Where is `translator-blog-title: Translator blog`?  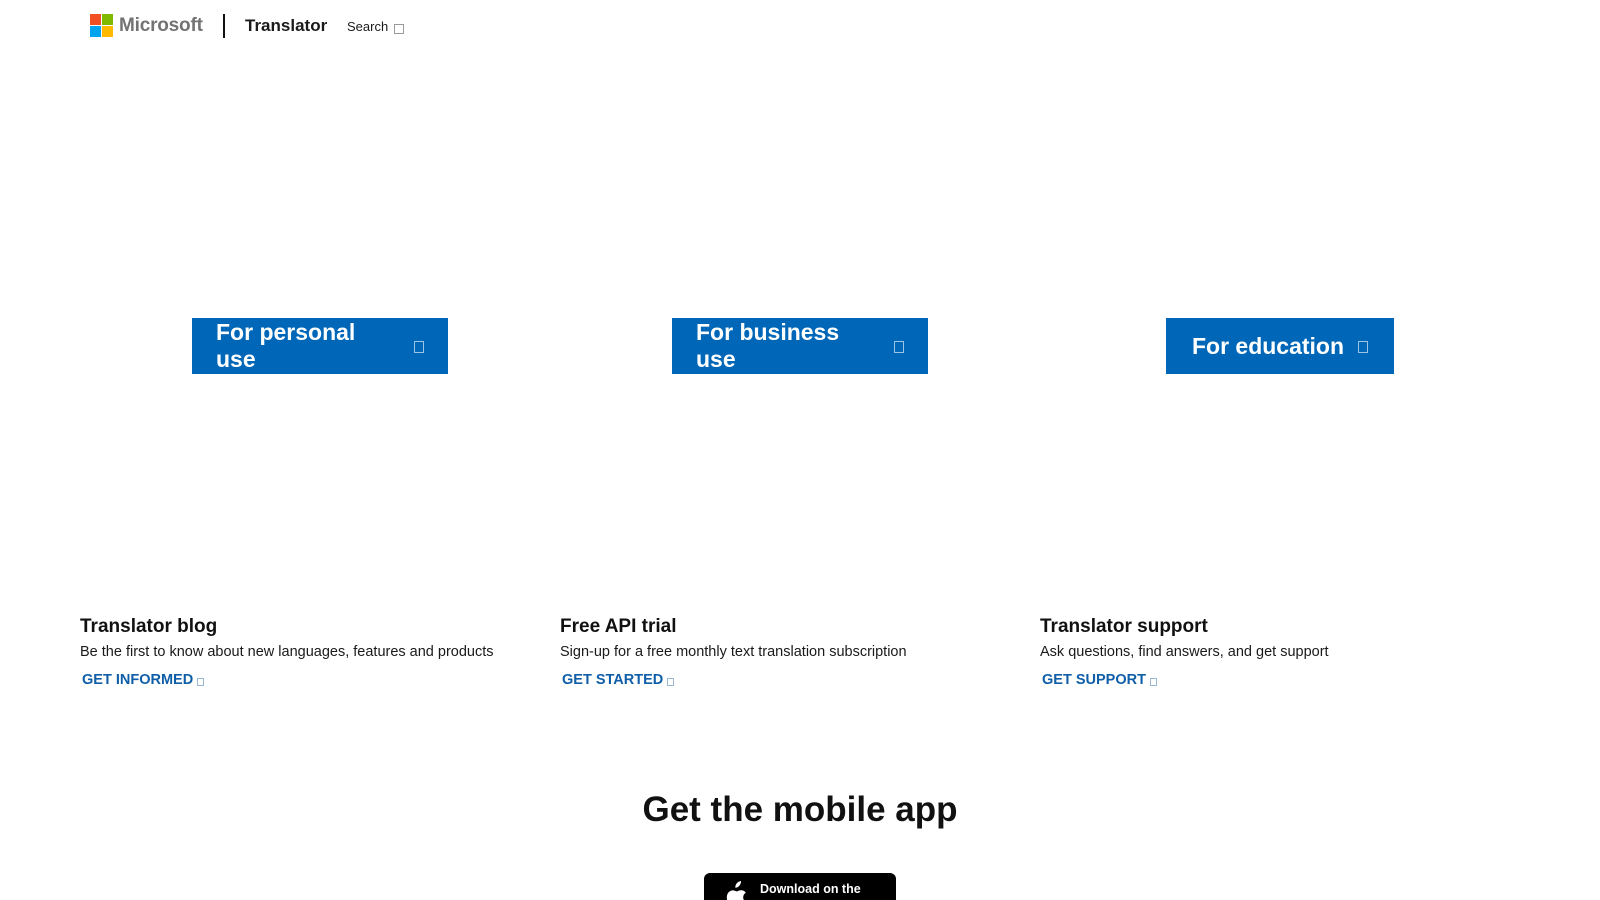 translator-blog-title: Translator blog is located at coordinates (149, 626).